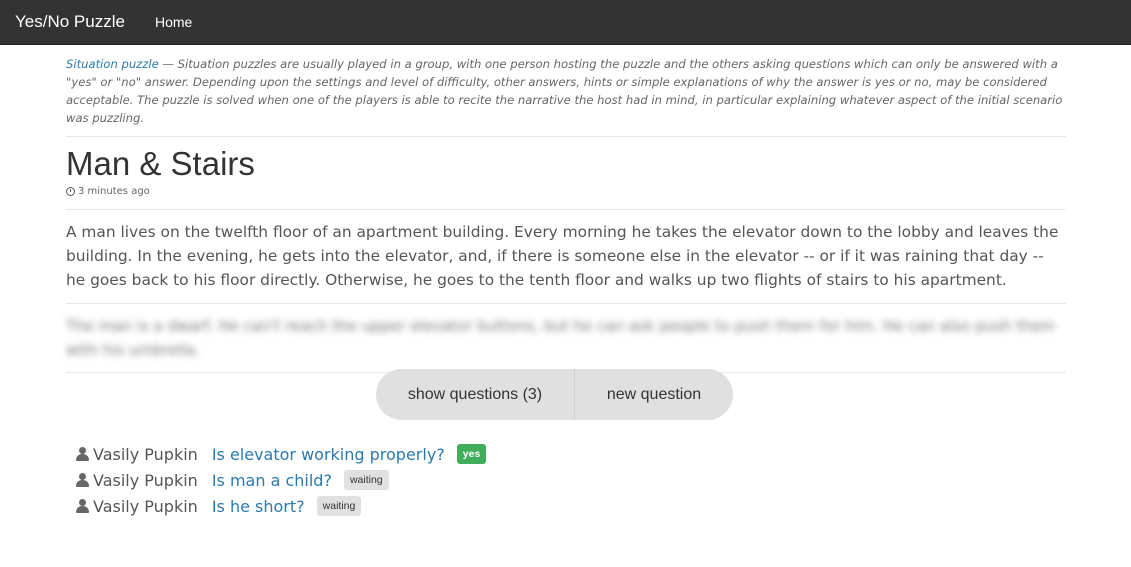 Image resolution: width=1131 pixels, height=567 pixels. What do you see at coordinates (70, 22) in the screenshot?
I see `brand-link: Yes/No Puzzle` at bounding box center [70, 22].